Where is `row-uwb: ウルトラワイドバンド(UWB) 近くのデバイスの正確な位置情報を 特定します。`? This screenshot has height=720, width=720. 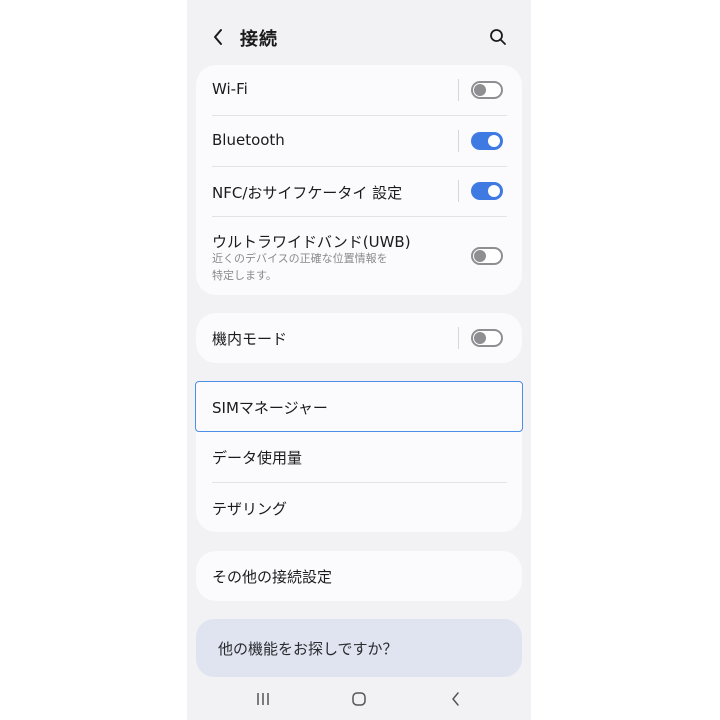
row-uwb: ウルトラワイドバンド(UWB) 近くのデバイスの正確な位置情報を 特定します。 is located at coordinates (359, 256).